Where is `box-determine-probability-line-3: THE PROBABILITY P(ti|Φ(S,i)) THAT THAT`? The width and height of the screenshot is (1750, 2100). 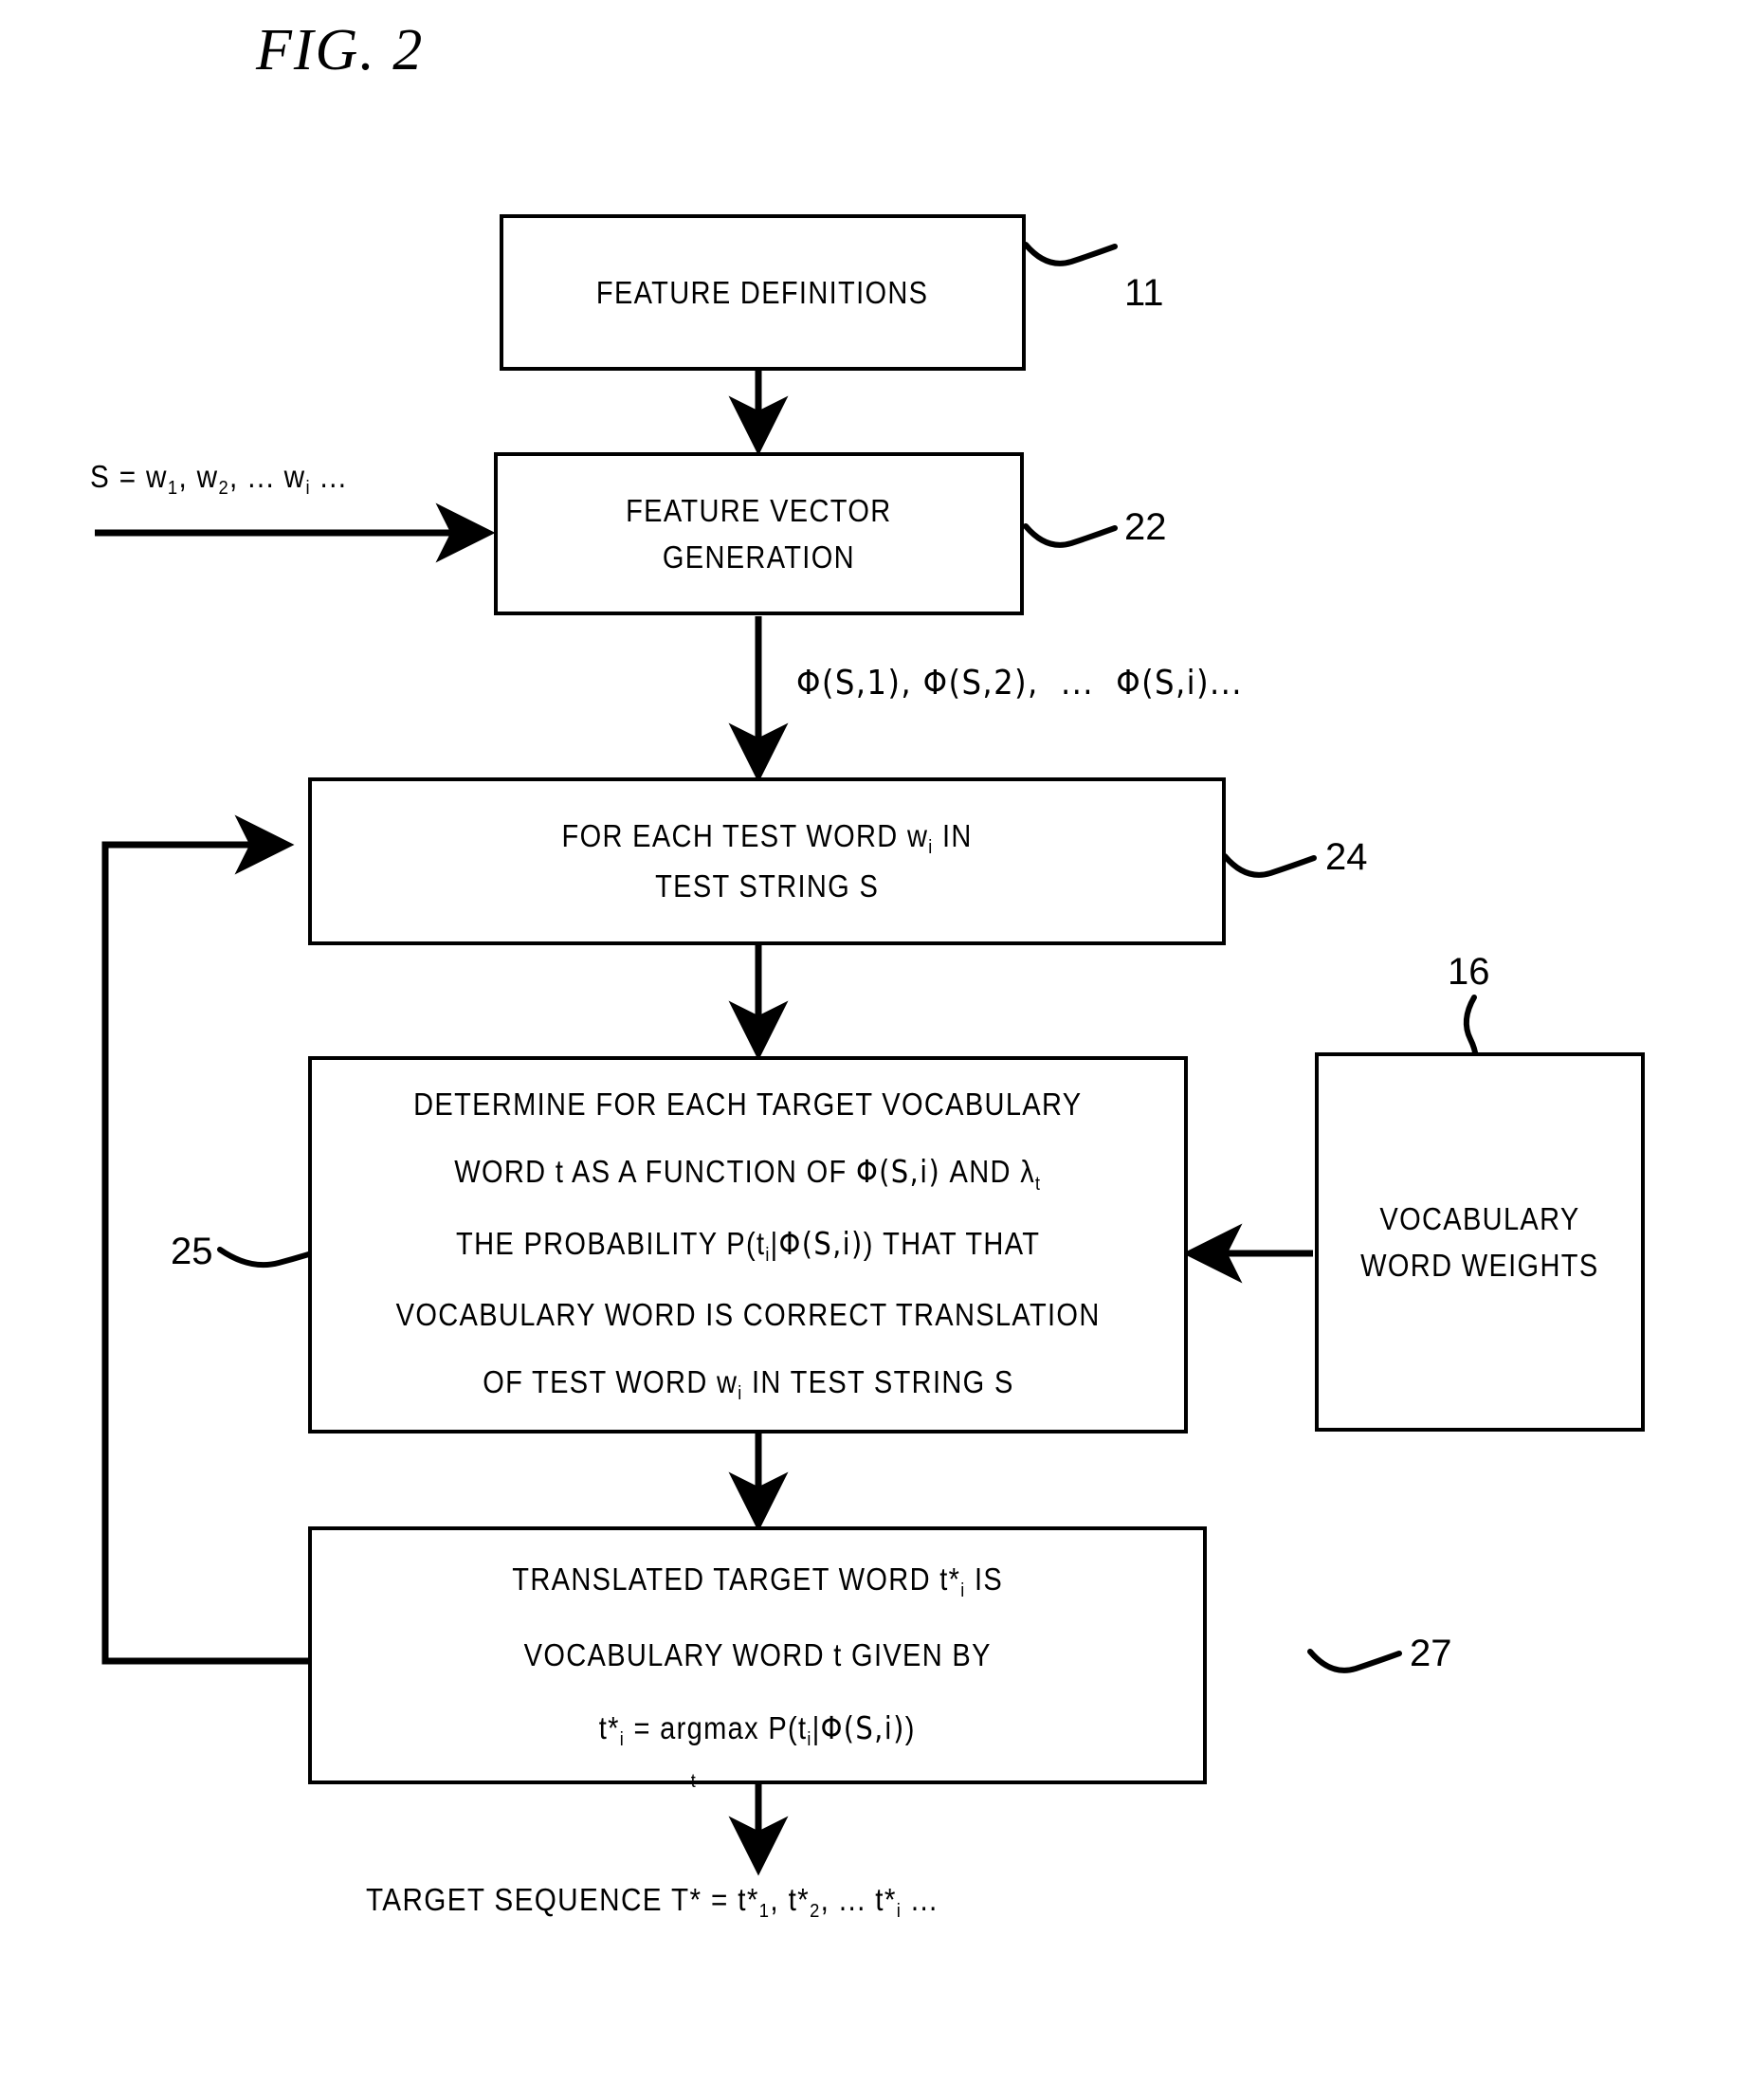
box-determine-probability-line-3: THE PROBABILITY P(ti|Φ(S,i)) THAT THAT is located at coordinates (748, 1245).